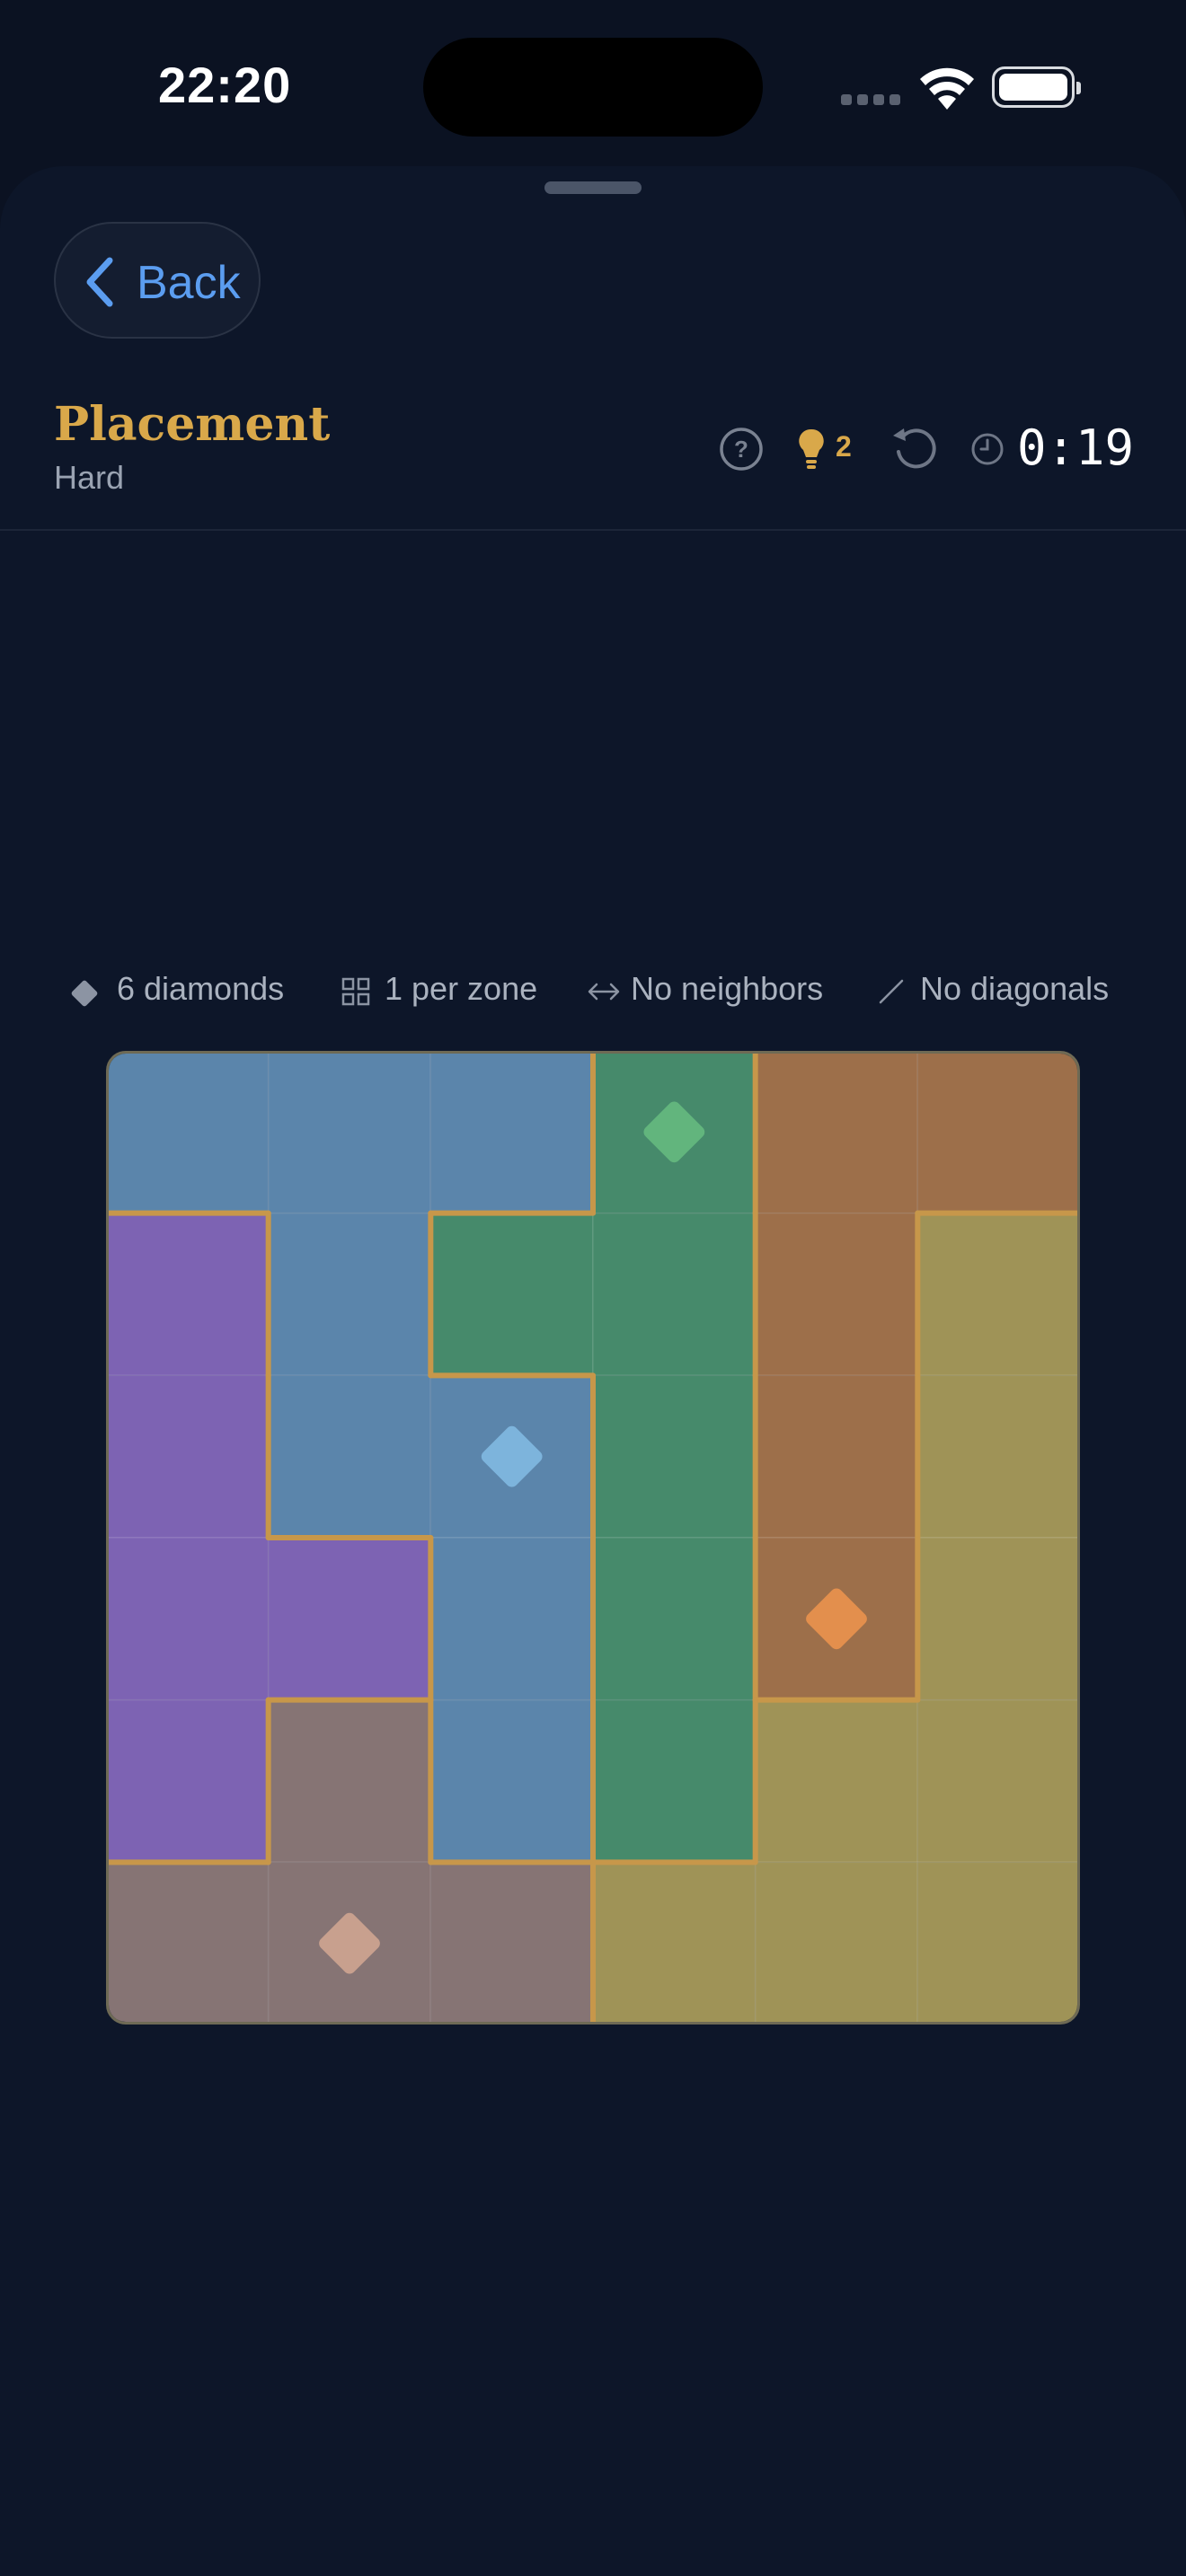 The image size is (1186, 2576). I want to click on puzzle-title: Placement, so click(192, 424).